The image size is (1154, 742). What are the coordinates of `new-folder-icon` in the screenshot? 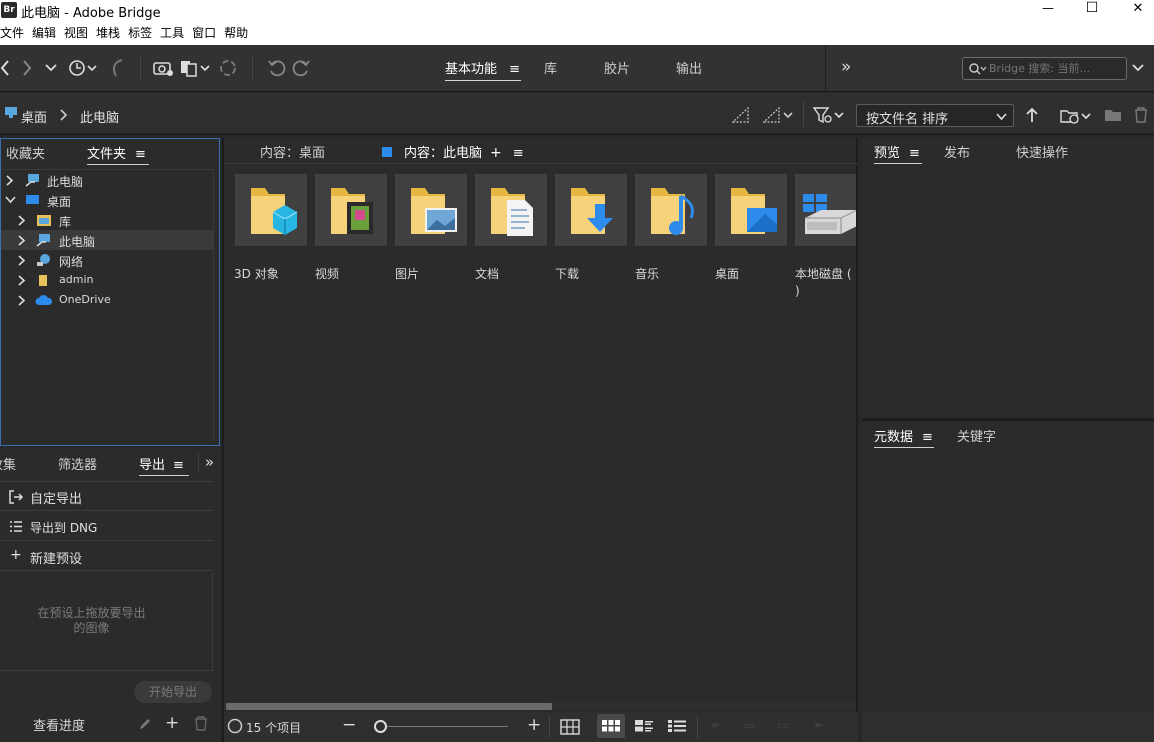 It's located at (1113, 115).